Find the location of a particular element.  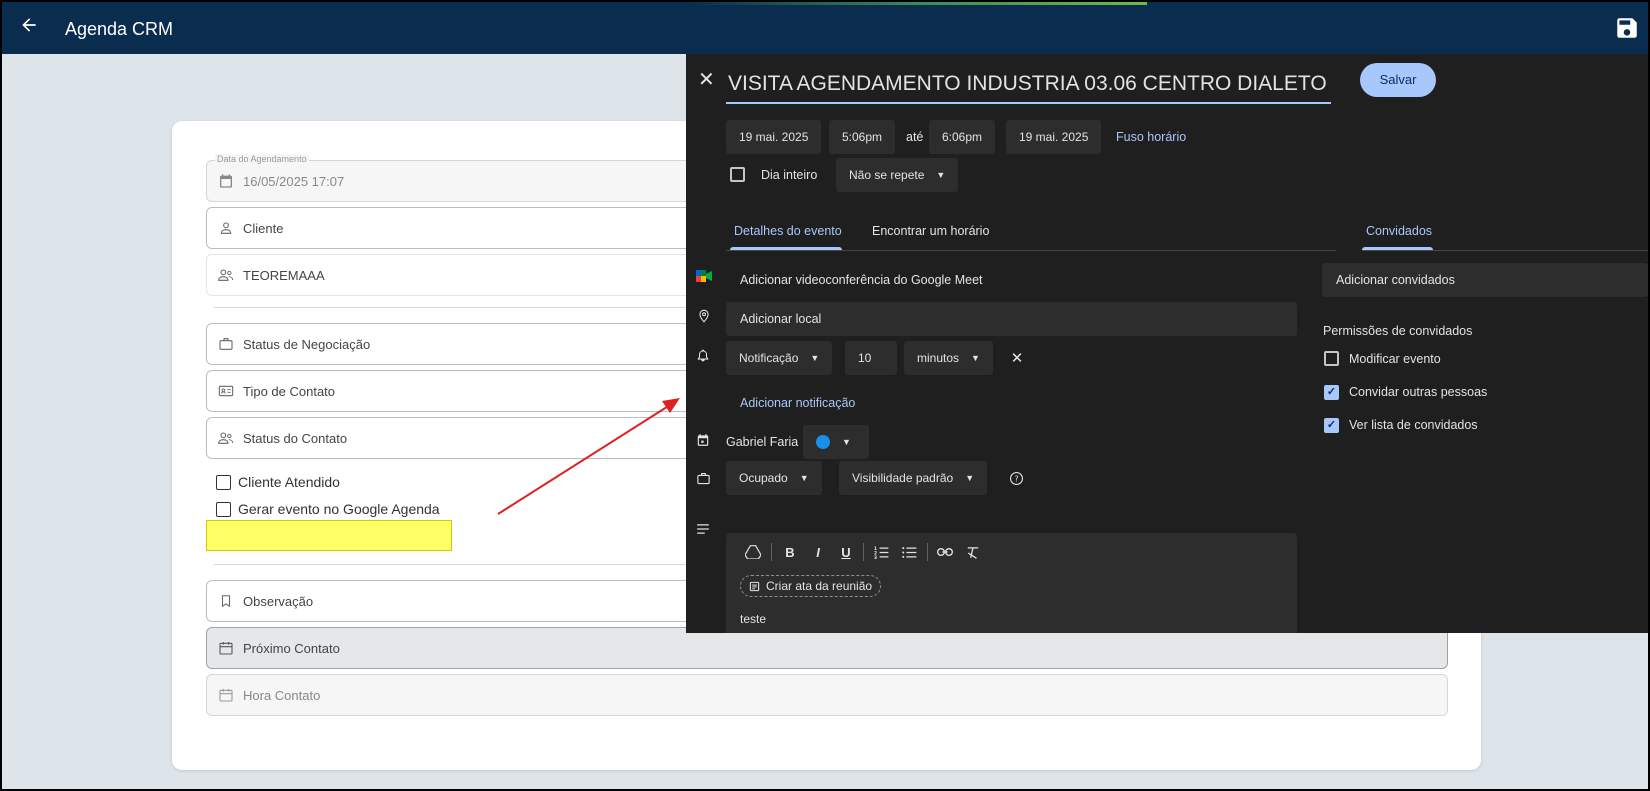

add-guests-placeholder: Adicionar convidados is located at coordinates (1395, 280).